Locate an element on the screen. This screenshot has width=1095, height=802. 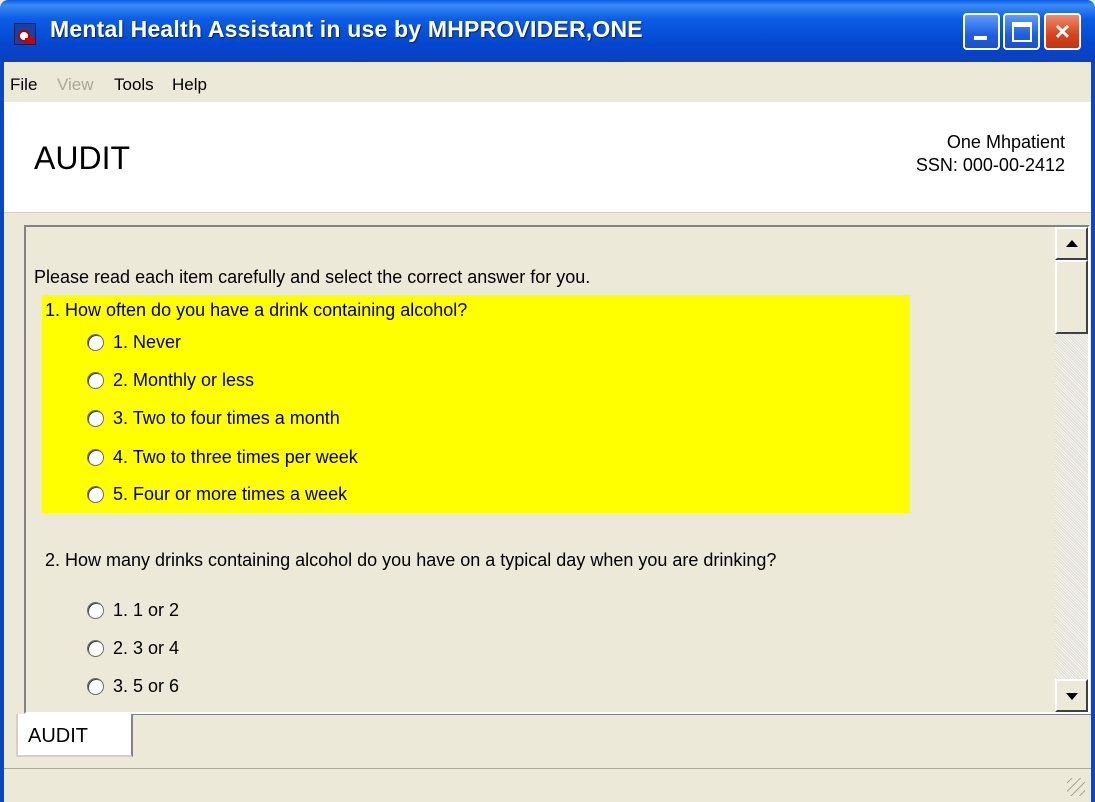
arrow-down-icon is located at coordinates (1072, 696).